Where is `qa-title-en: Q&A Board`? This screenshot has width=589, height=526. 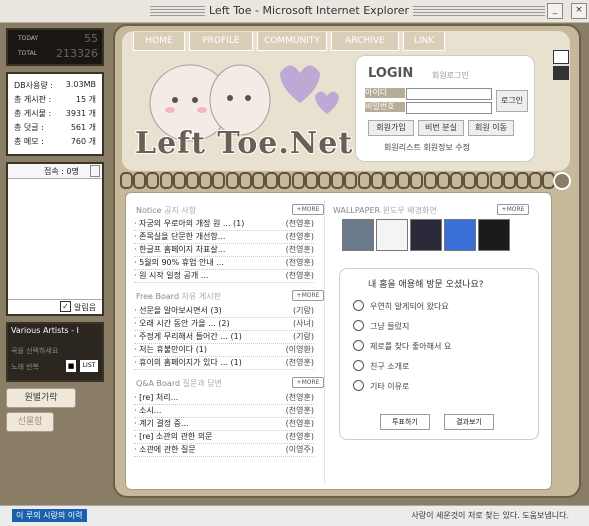 qa-title-en: Q&A Board is located at coordinates (158, 383).